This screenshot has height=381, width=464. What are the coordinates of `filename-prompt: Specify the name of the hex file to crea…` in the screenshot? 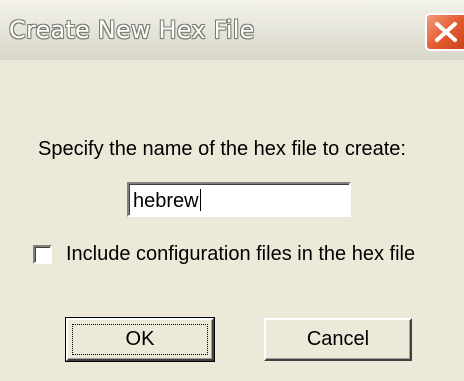 It's located at (222, 149).